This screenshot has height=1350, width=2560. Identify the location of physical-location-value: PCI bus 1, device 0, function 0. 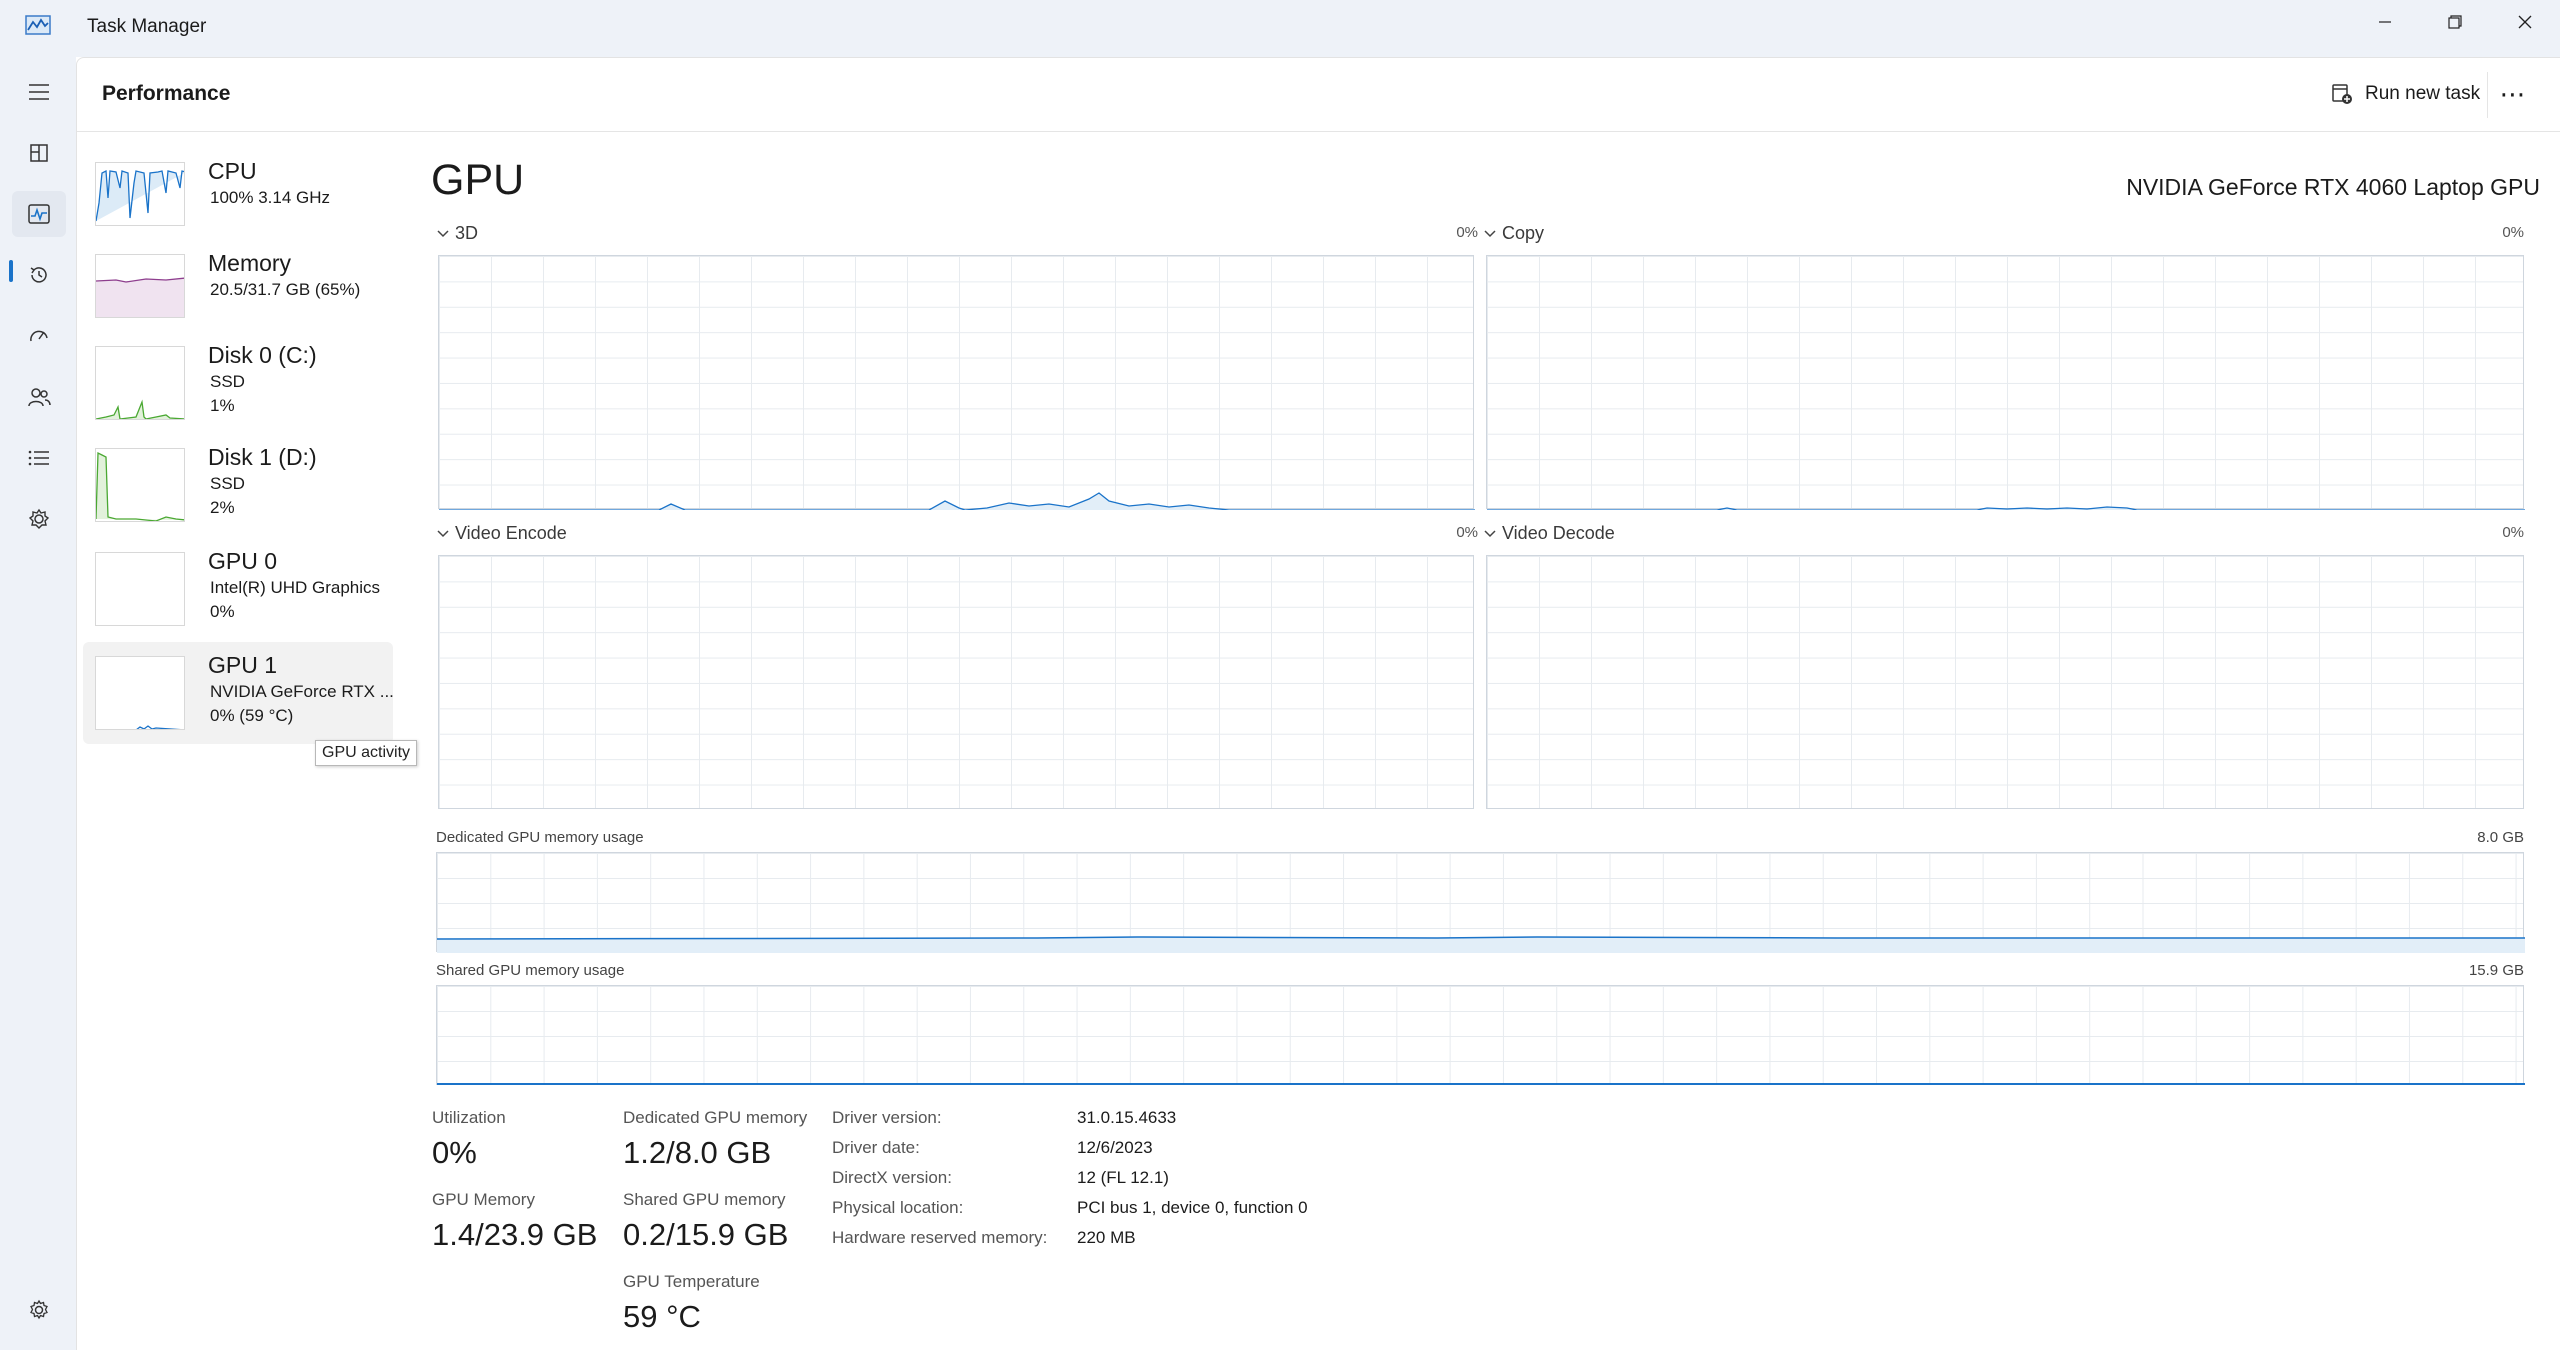
(1192, 1207).